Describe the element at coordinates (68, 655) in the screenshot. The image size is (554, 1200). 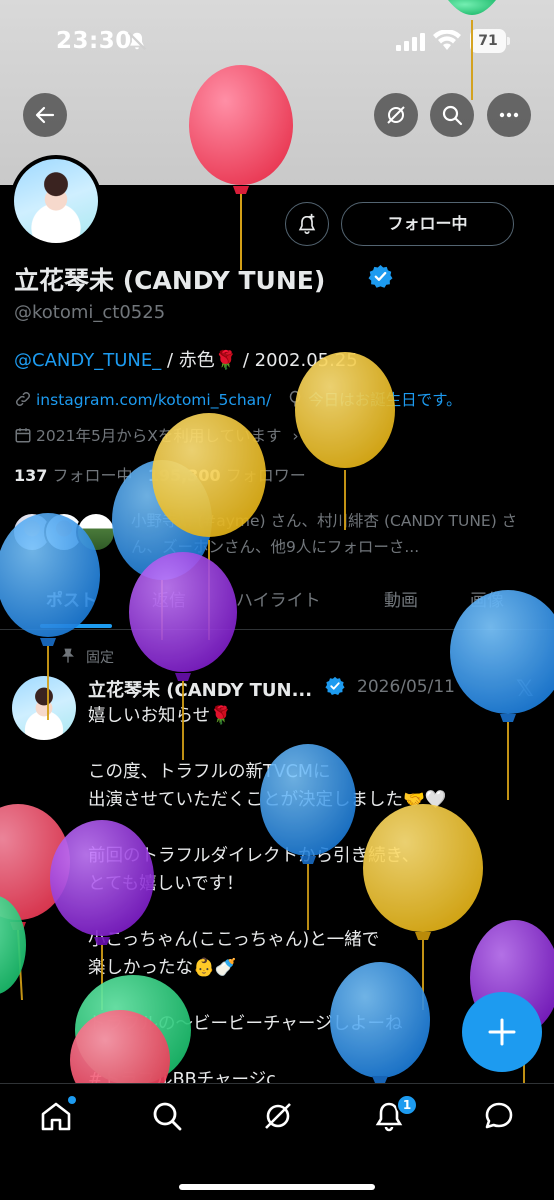
I see `pin-icon` at that location.